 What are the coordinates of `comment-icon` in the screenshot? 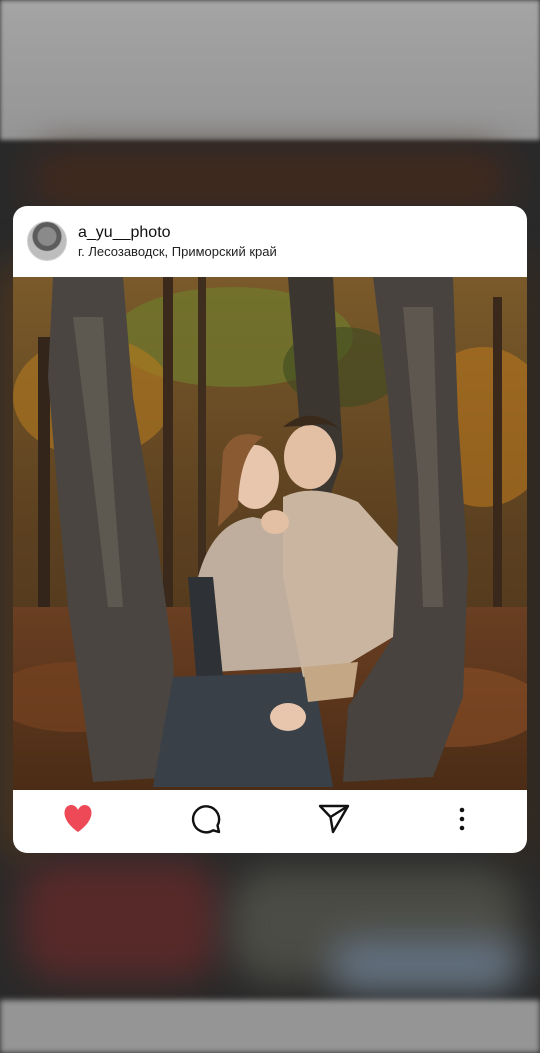 It's located at (206, 821).